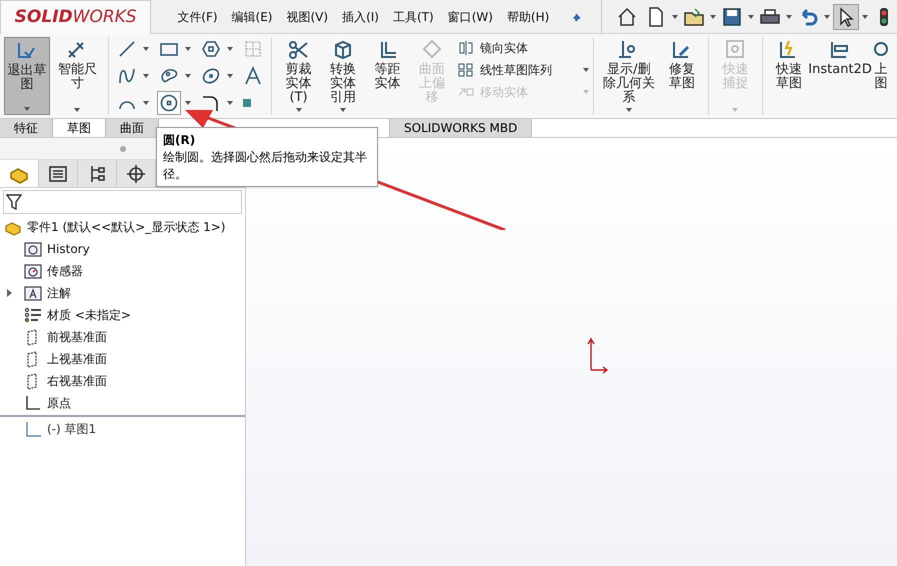 The image size is (897, 566). I want to click on pattern-icon, so click(466, 70).